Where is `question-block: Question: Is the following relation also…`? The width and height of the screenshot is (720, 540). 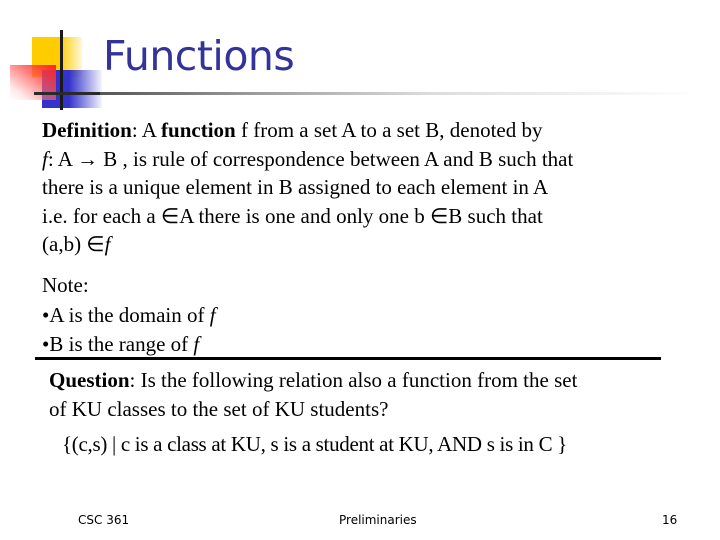 question-block: Question: Is the following relation also… is located at coordinates (313, 395).